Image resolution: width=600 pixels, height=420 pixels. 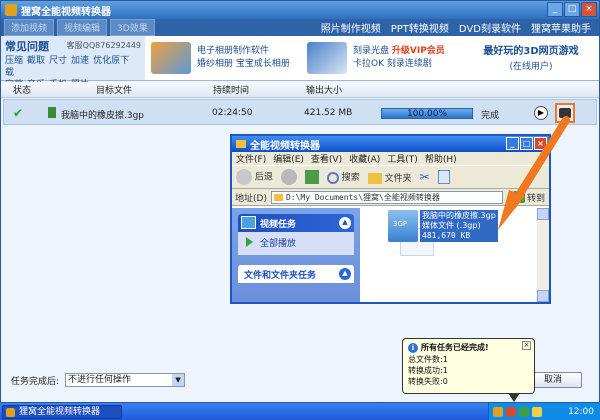 I want to click on row-size: 421.52 MB, so click(x=328, y=113).